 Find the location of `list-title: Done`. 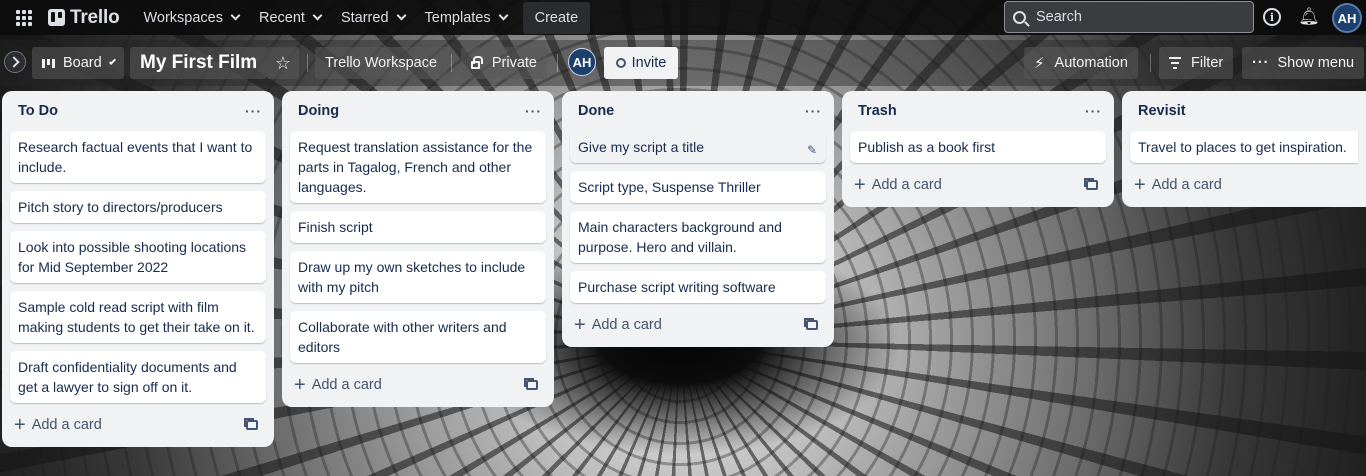

list-title: Done is located at coordinates (596, 111).